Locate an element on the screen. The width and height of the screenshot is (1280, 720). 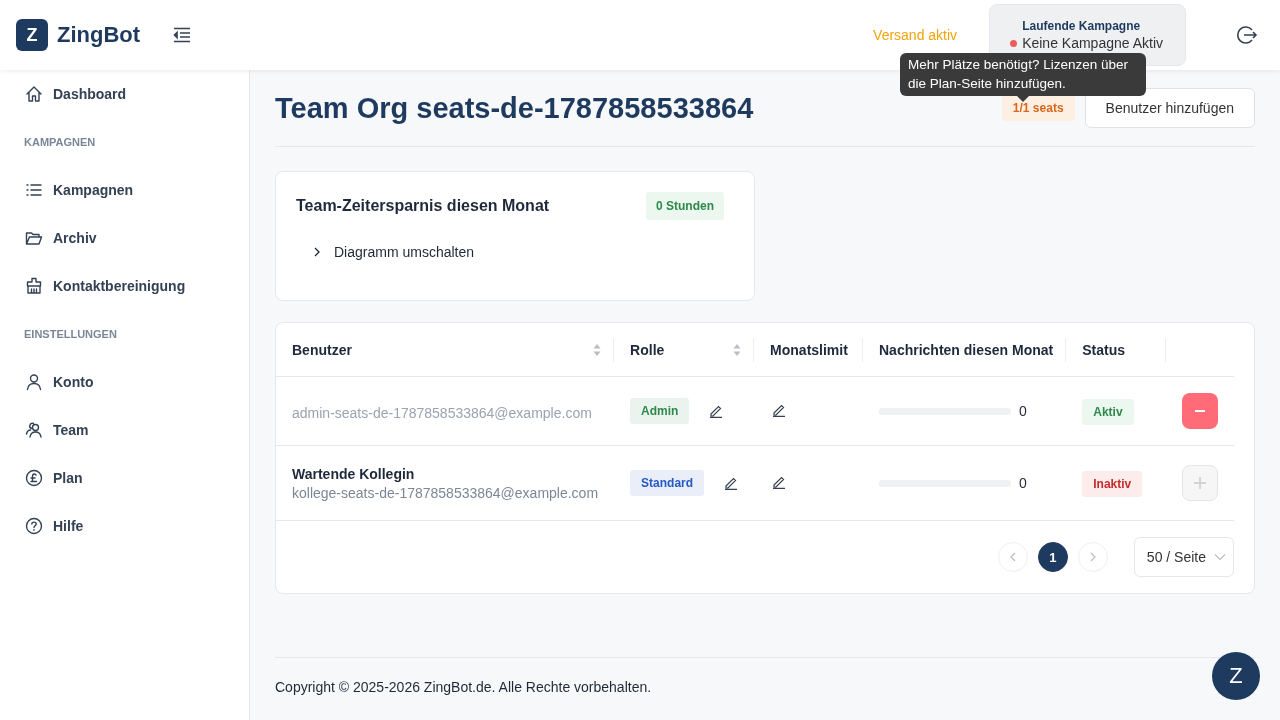
status-badge: Aktiv is located at coordinates (1108, 412).